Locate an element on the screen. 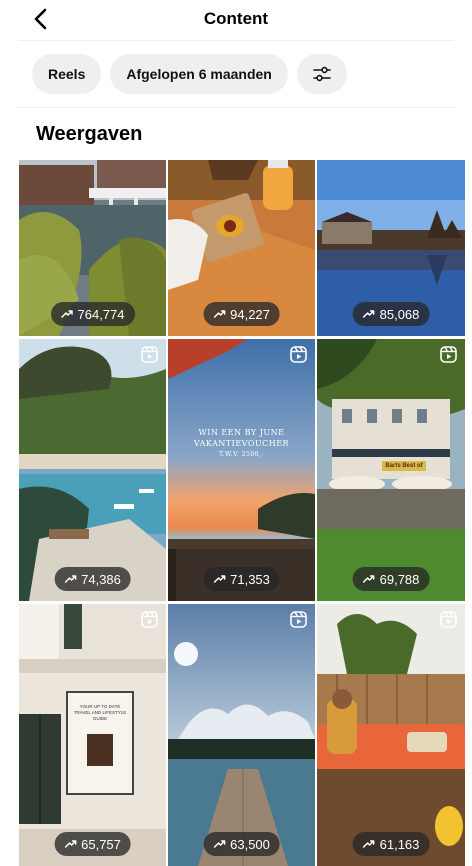  content-tile: Barts Best of 69,788 is located at coordinates (391, 470).